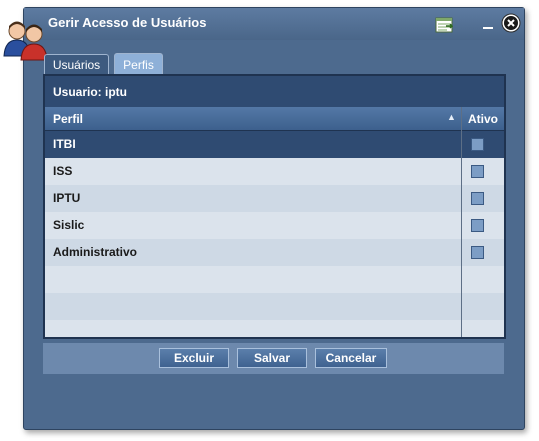  What do you see at coordinates (67, 198) in the screenshot?
I see `perfil-cell: IPTU` at bounding box center [67, 198].